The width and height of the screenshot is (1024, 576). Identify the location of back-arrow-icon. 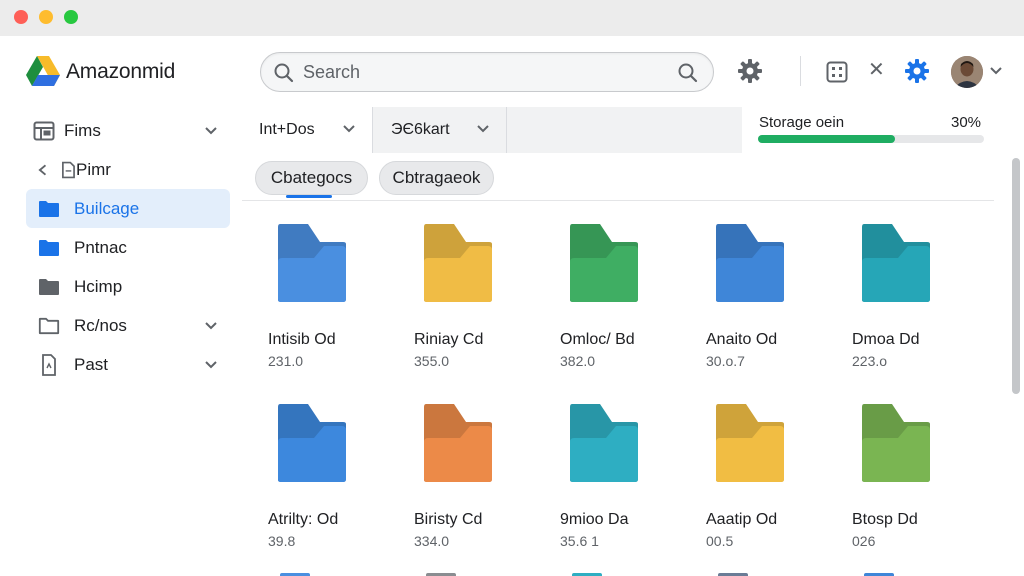
(44, 170).